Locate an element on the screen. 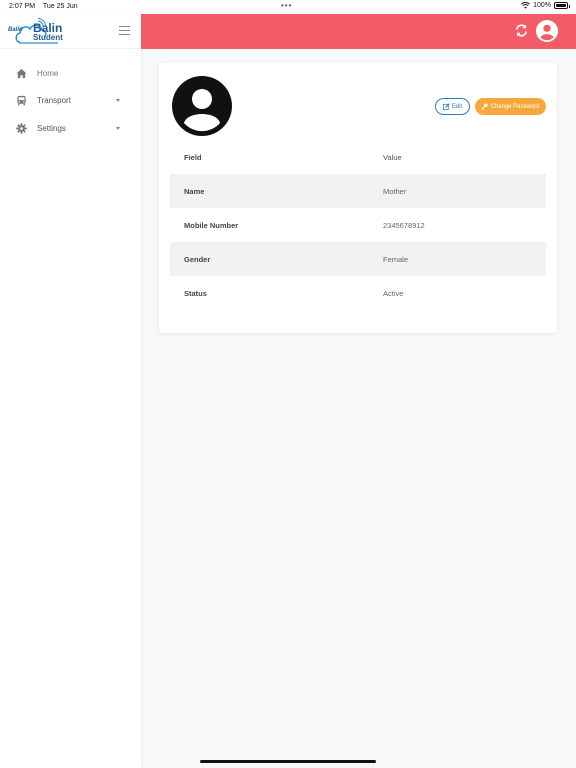 The image size is (576, 768). field-name-cell: Mobile Number is located at coordinates (211, 225).